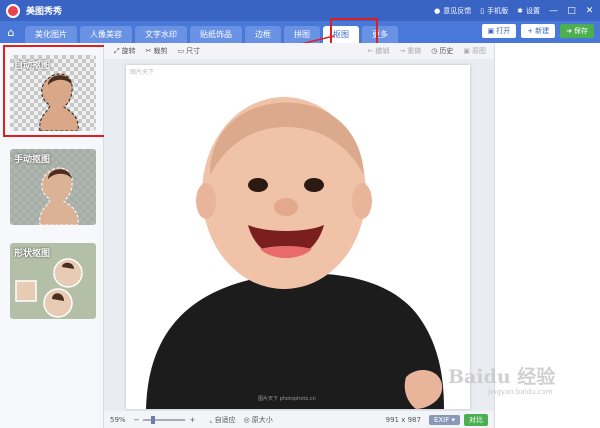 This screenshot has width=600, height=428. Describe the element at coordinates (192, 420) in the screenshot. I see `zoom-in-button: +` at that location.